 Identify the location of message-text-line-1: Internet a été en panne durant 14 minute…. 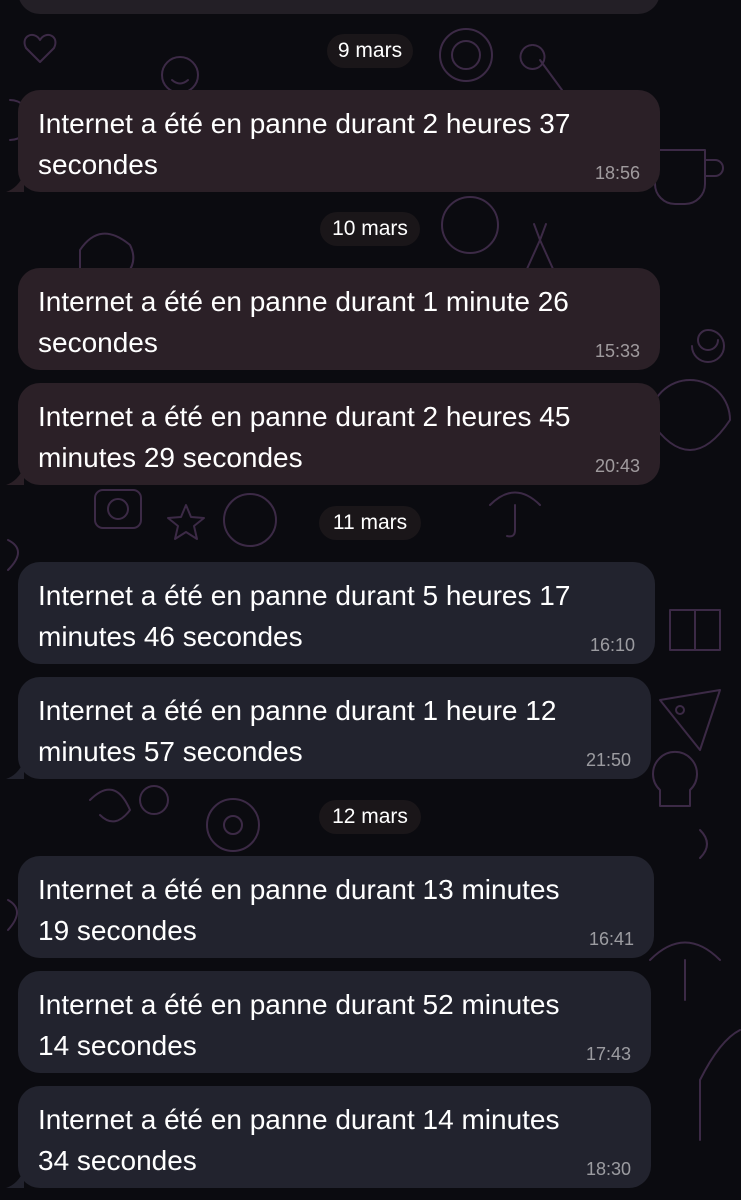
(299, 1119).